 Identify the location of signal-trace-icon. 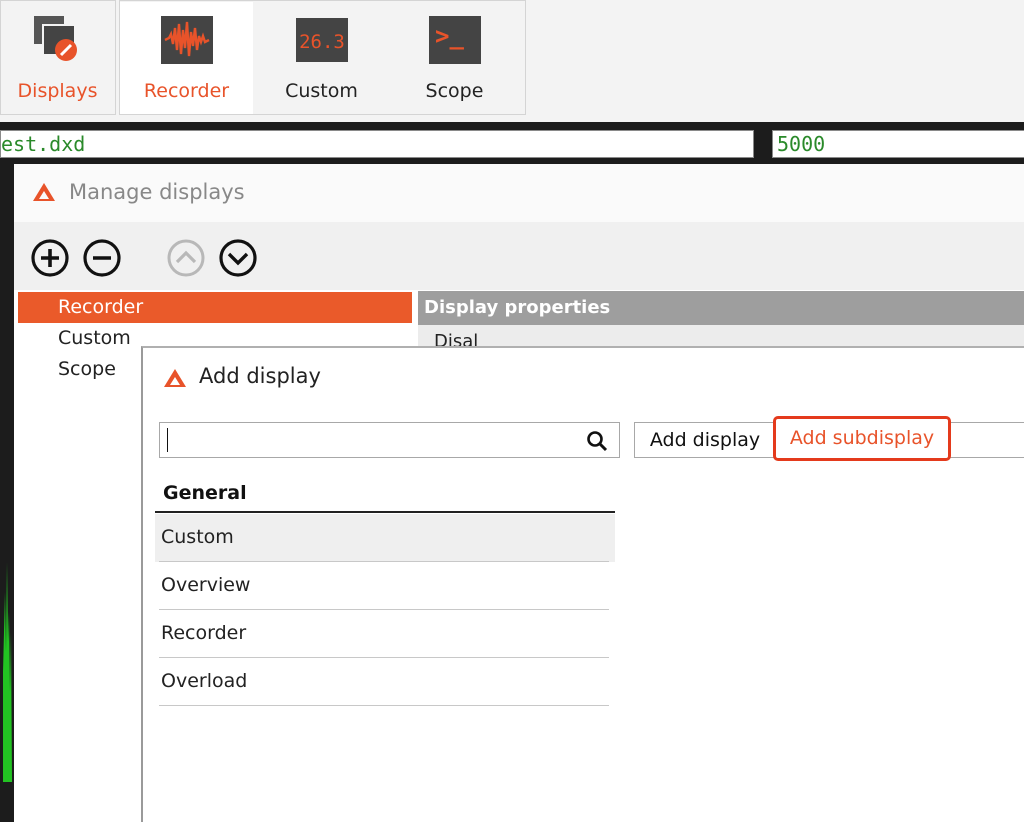
(7, 672).